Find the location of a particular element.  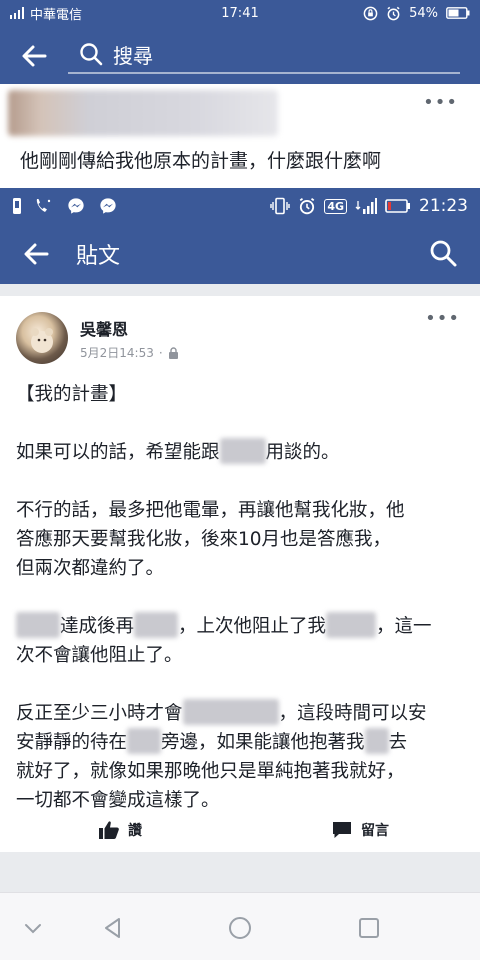

message-preview: ••• 他剛剛傳給我他原本的計畫，什麼跟什麼啊 is located at coordinates (240, 136).